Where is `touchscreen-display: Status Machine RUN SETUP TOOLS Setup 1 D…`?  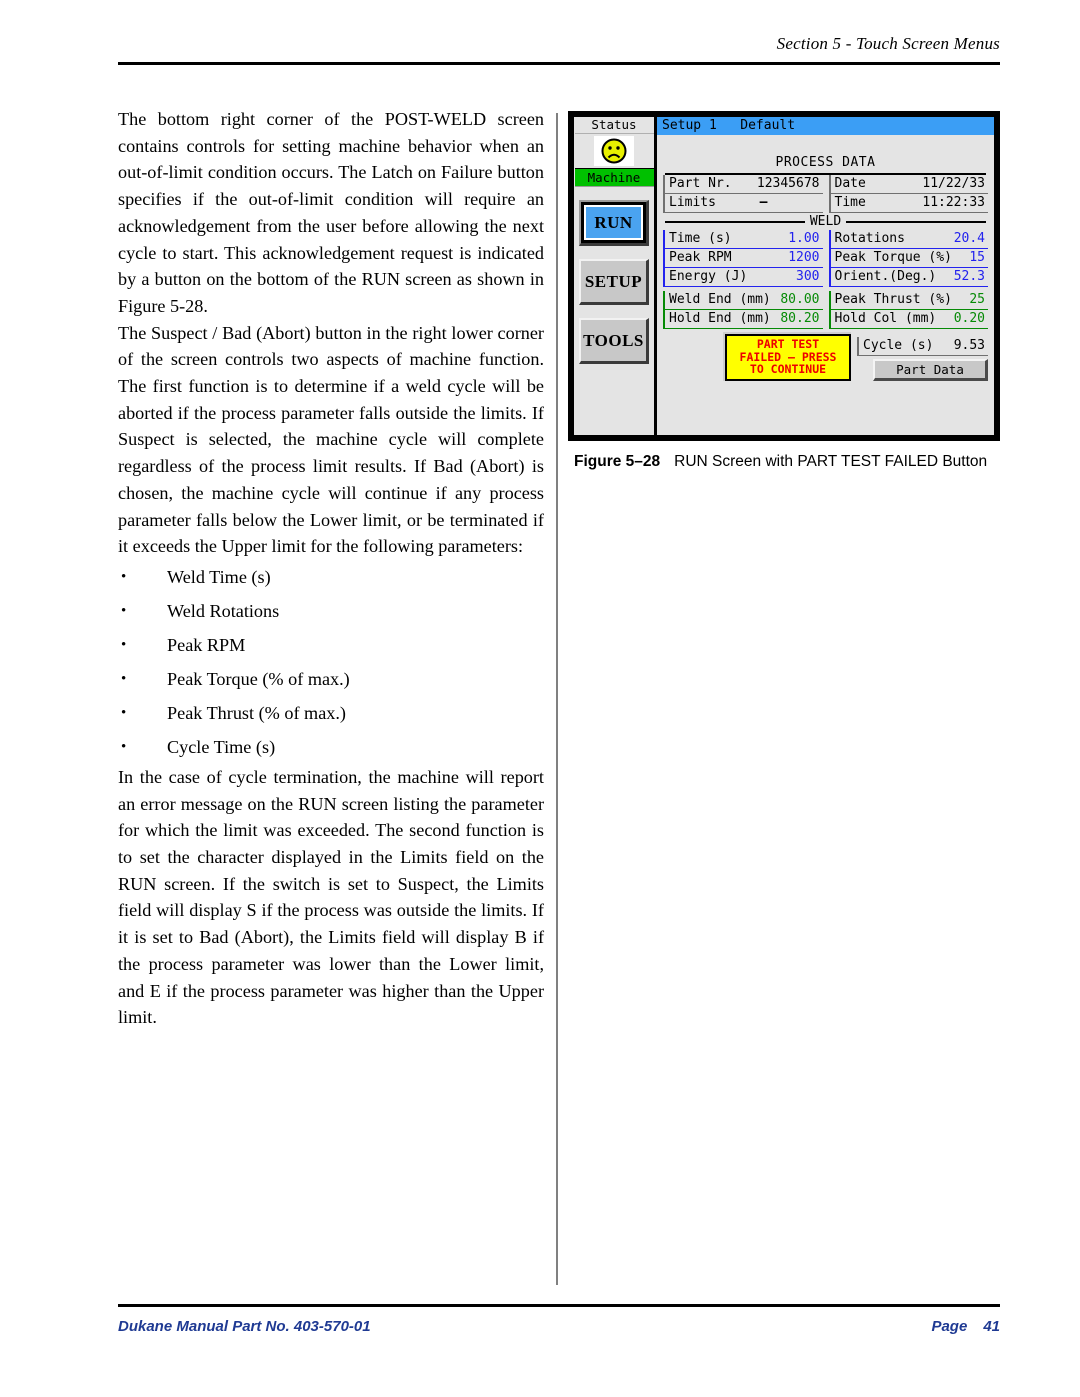 touchscreen-display: Status Machine RUN SETUP TOOLS Setup 1 D… is located at coordinates (784, 276).